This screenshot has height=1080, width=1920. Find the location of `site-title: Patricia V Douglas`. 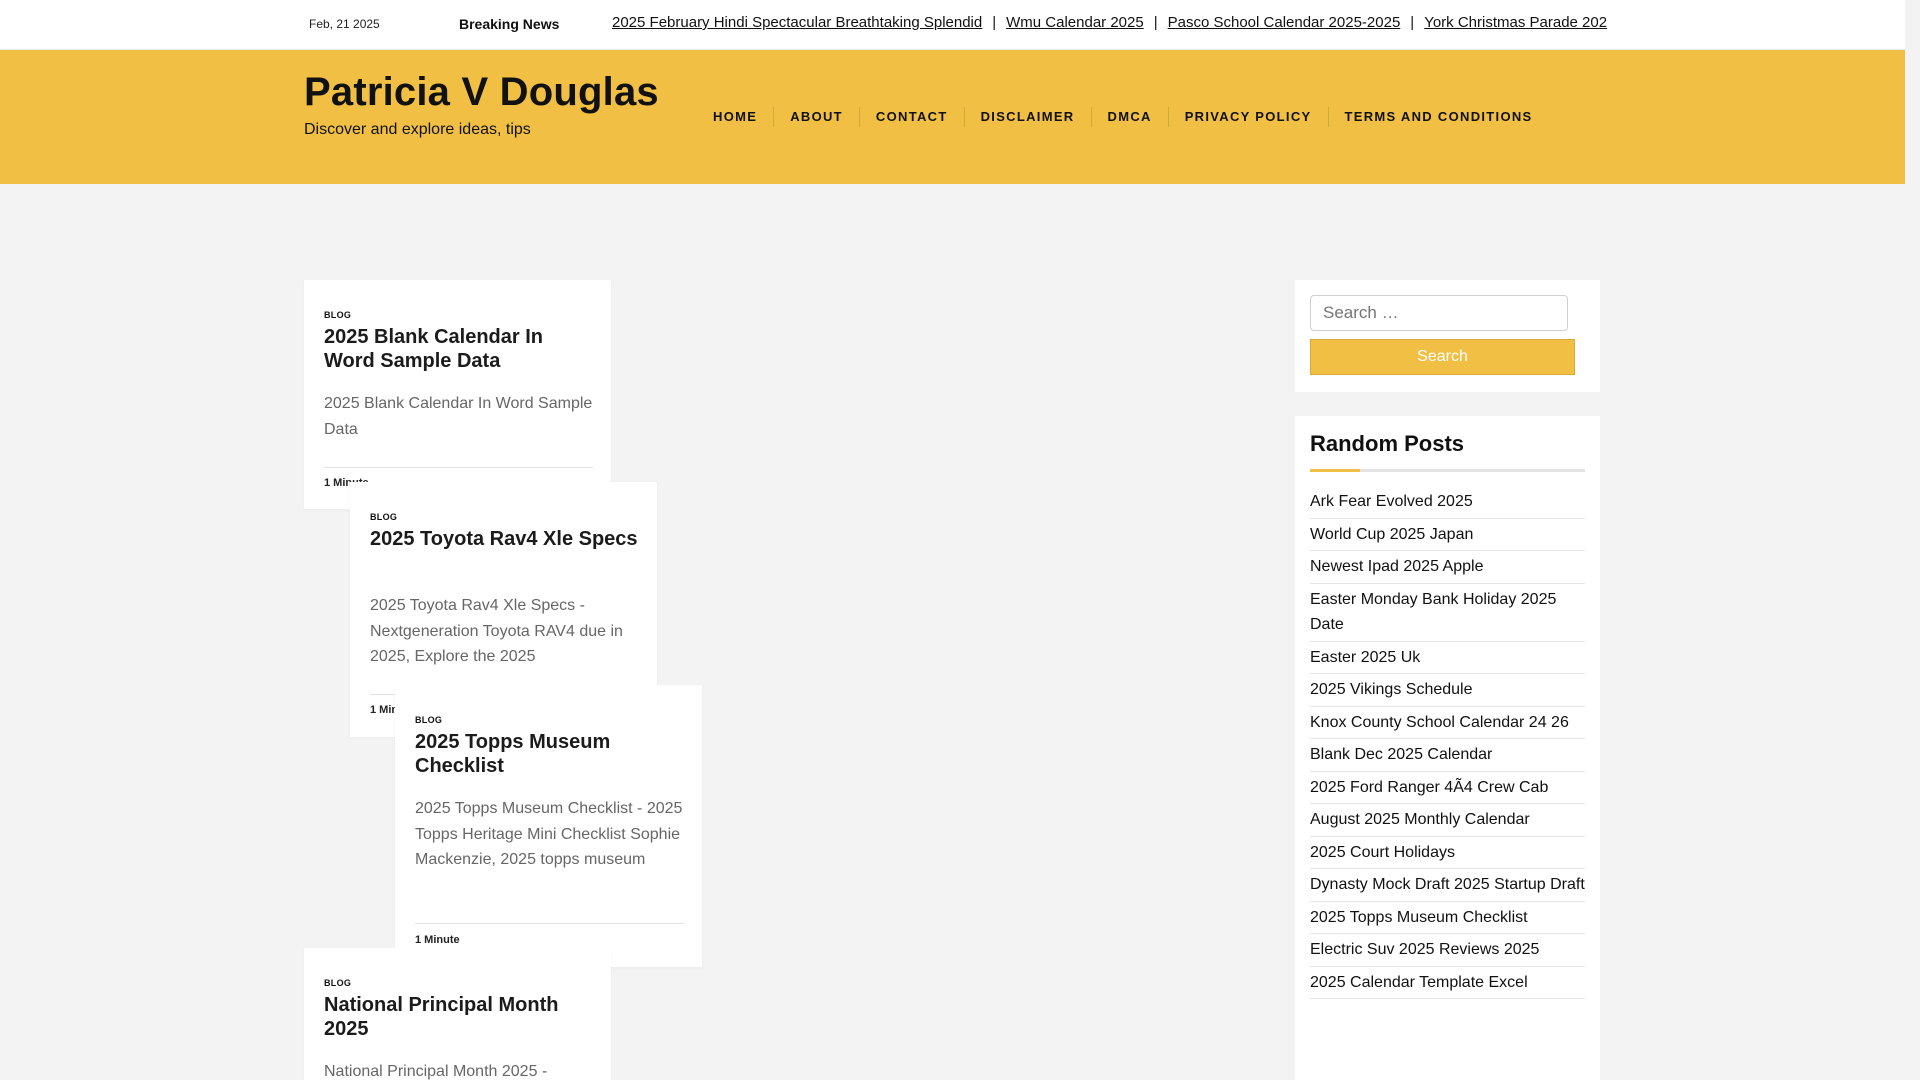

site-title: Patricia V Douglas is located at coordinates (481, 92).